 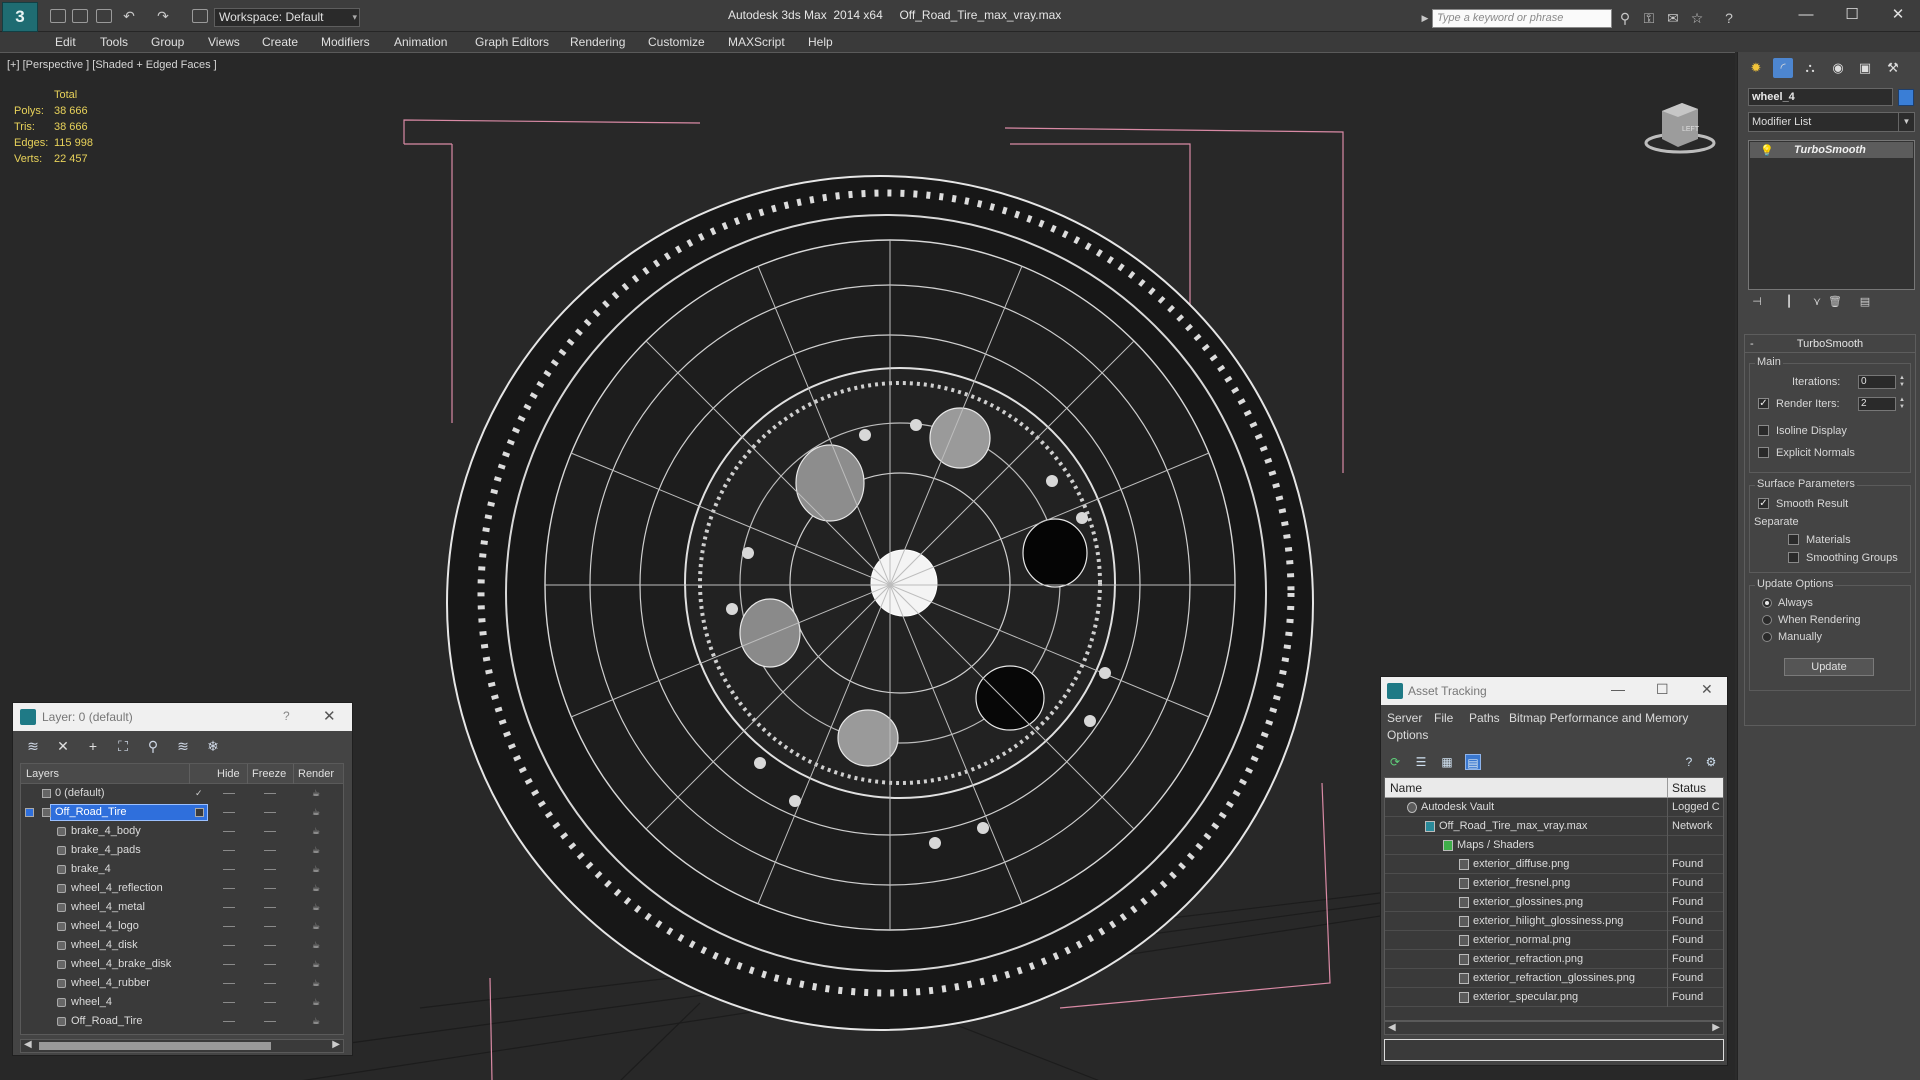 What do you see at coordinates (200, 793) in the screenshot?
I see `current-layer-check-icon: ✓` at bounding box center [200, 793].